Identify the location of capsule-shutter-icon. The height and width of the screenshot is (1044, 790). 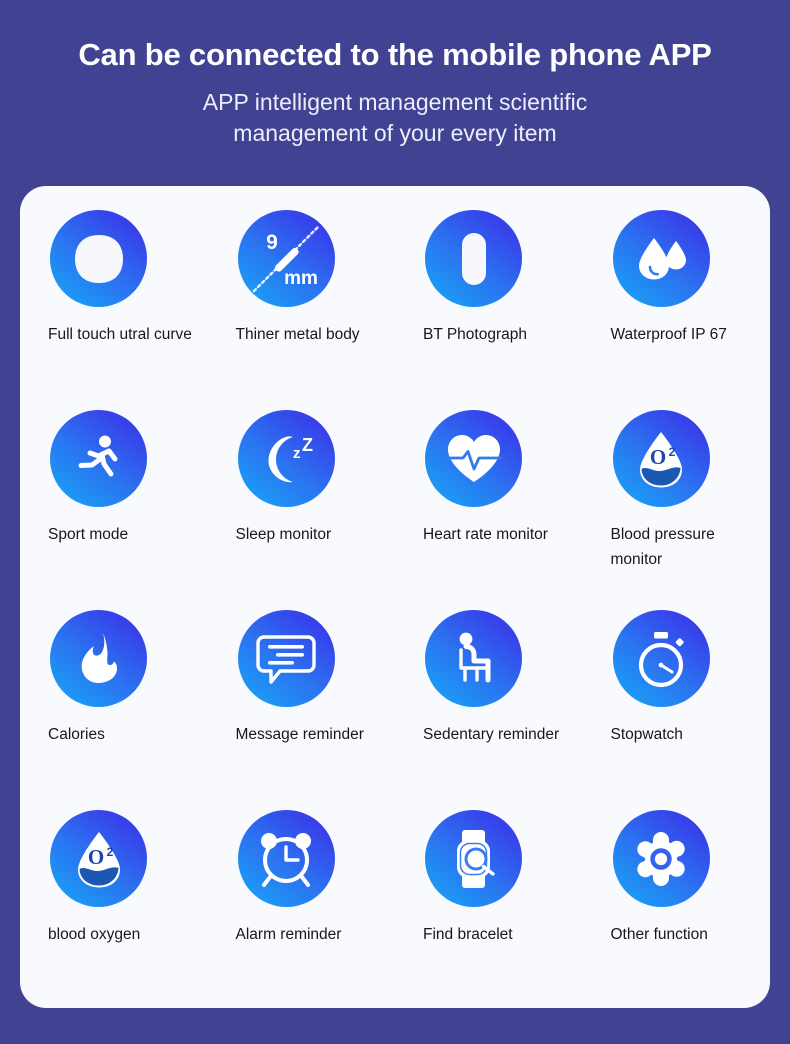
(473, 258).